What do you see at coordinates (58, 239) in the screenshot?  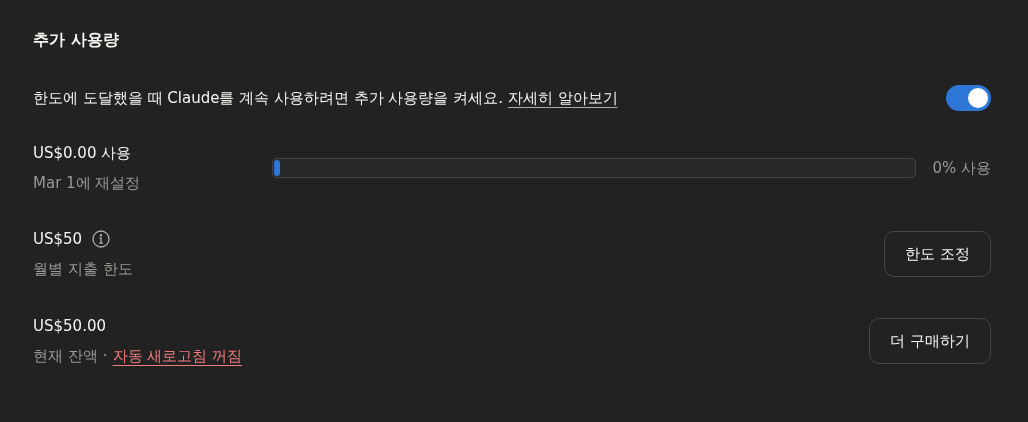 I see `limit-amount: US$50` at bounding box center [58, 239].